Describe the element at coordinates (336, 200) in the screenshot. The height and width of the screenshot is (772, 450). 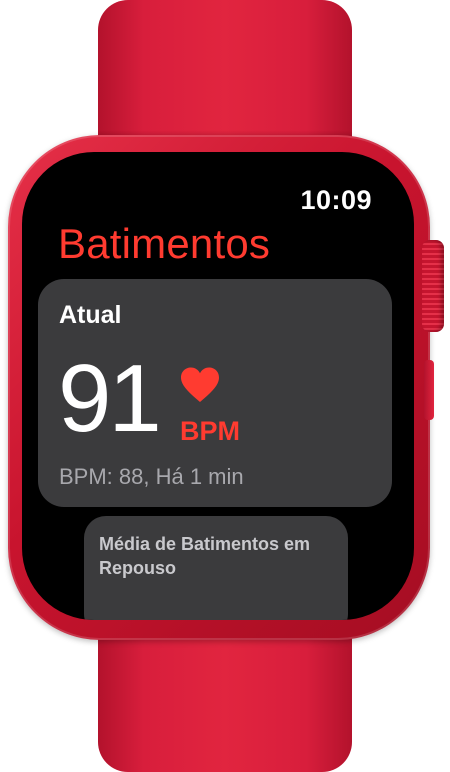
I see `status-time: 10:09` at that location.